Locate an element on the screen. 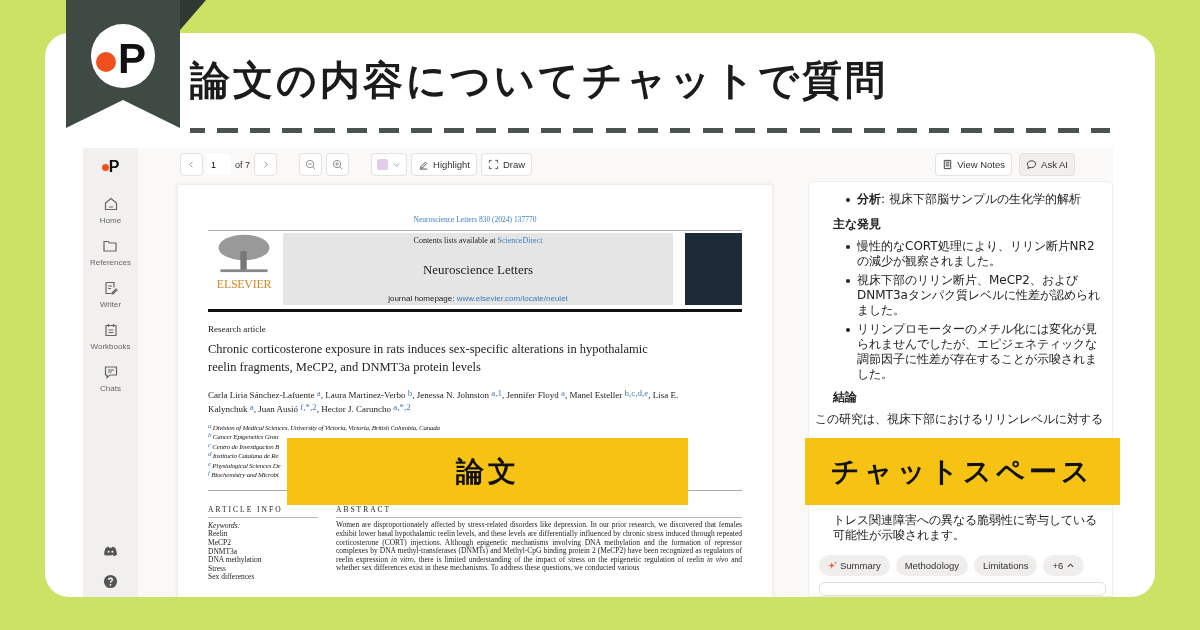 The image size is (1200, 630). previous-page-button is located at coordinates (191, 164).